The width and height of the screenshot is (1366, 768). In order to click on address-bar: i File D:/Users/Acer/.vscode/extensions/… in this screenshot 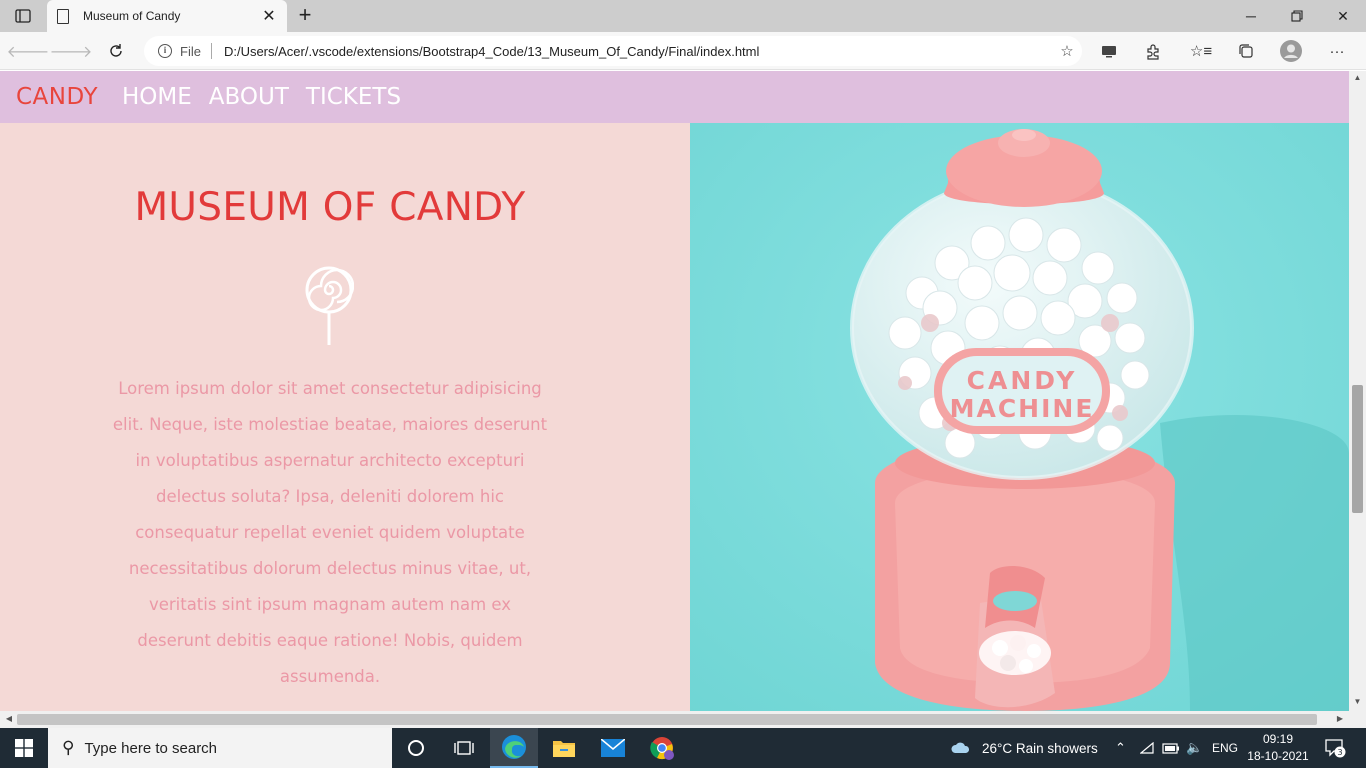, I will do `click(613, 51)`.